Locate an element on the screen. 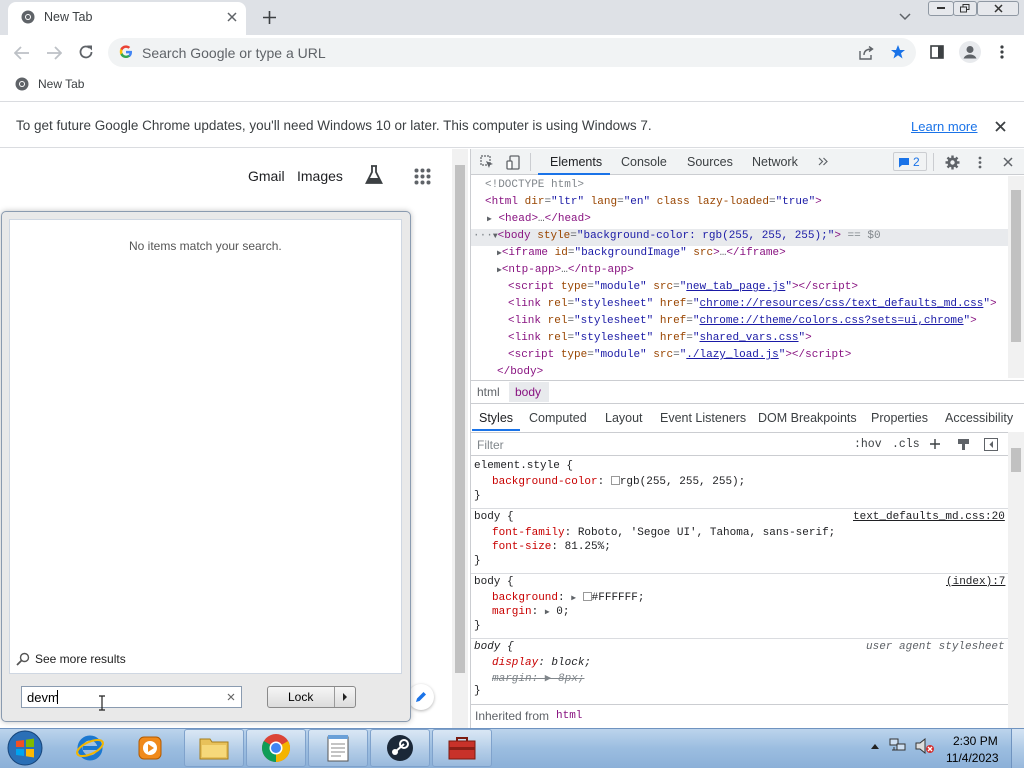  rule-body-ua-margin: margin: ▶ 8px; is located at coordinates (538, 678).